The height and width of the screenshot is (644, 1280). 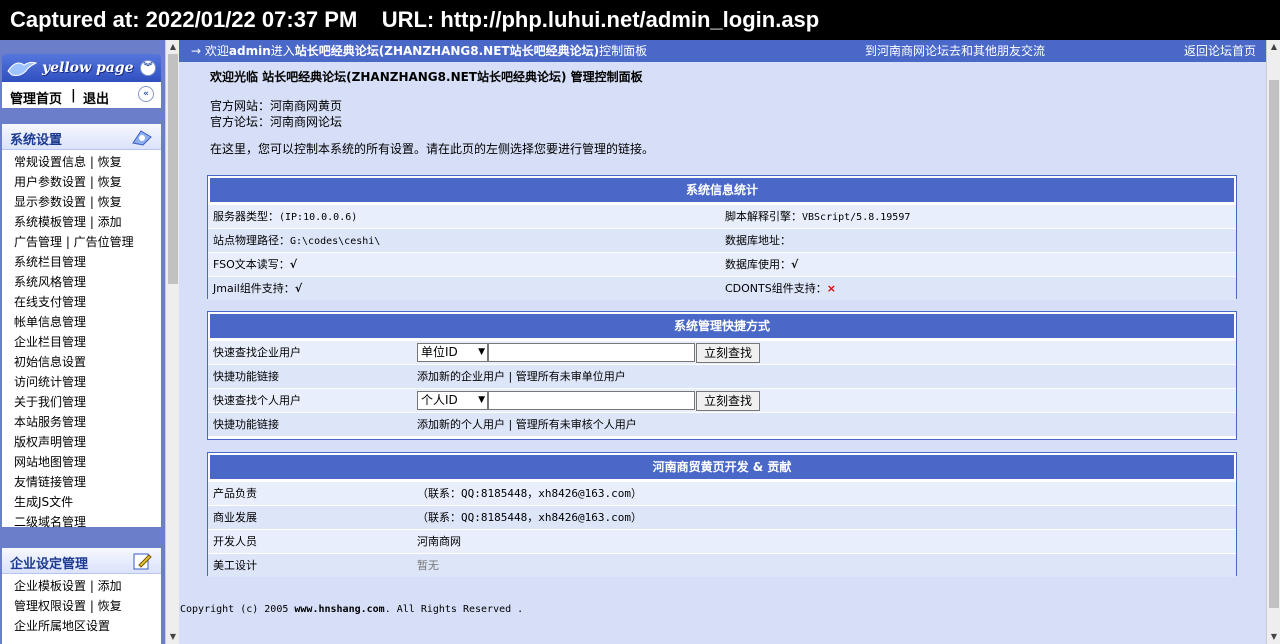 What do you see at coordinates (722, 467) in the screenshot?
I see `panel-title: 河南商贸黄页开发 & 贡献` at bounding box center [722, 467].